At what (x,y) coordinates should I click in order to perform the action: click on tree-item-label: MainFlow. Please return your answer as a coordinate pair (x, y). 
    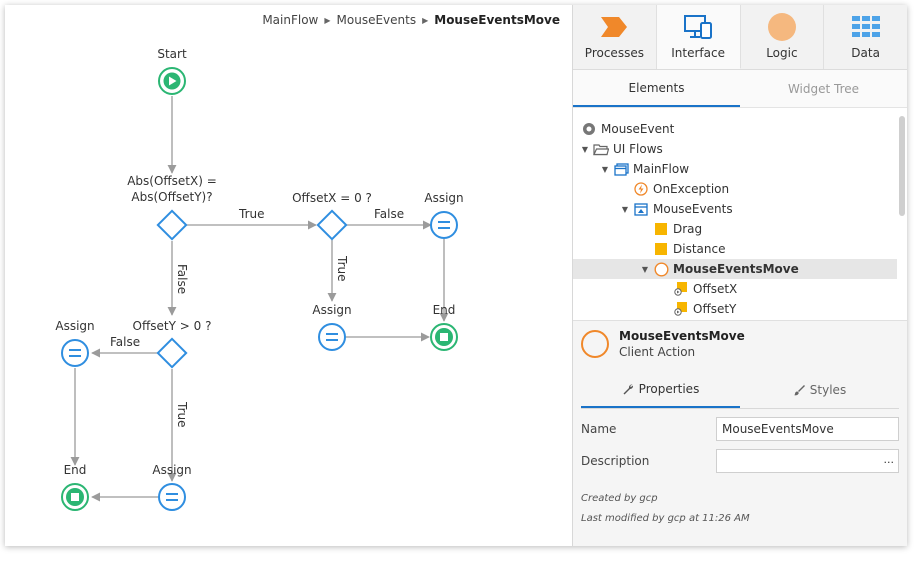
    Looking at the image, I should click on (661, 169).